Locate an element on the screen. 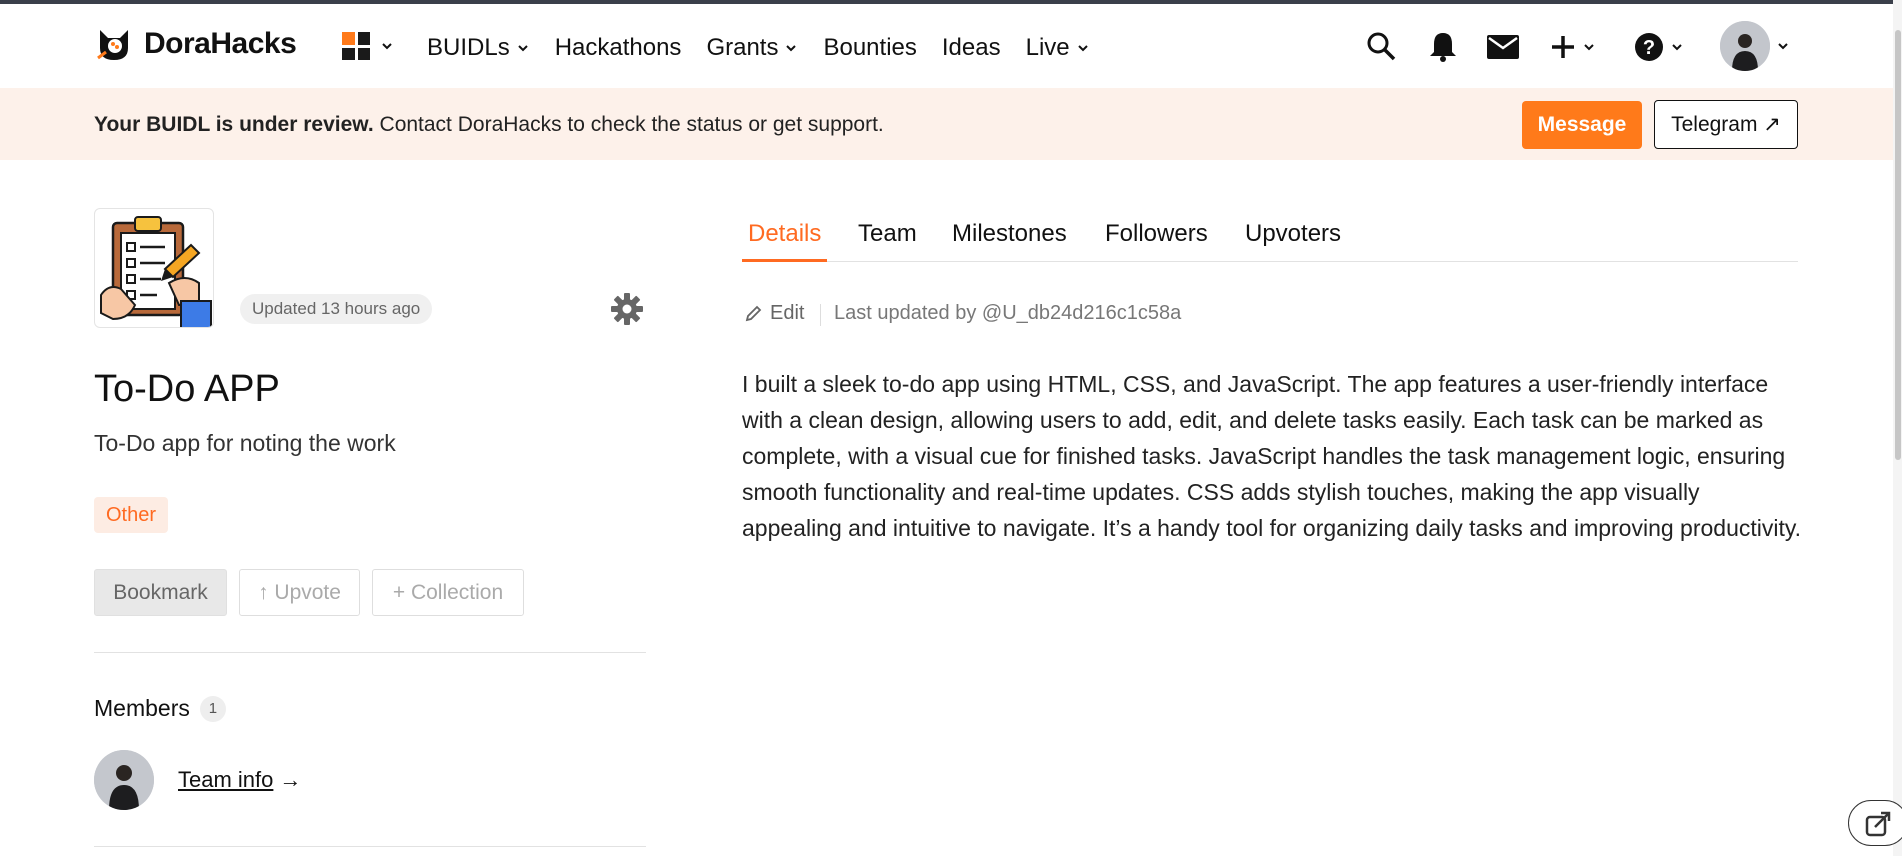 This screenshot has height=856, width=1902. add-collection-button: + Collection is located at coordinates (448, 592).